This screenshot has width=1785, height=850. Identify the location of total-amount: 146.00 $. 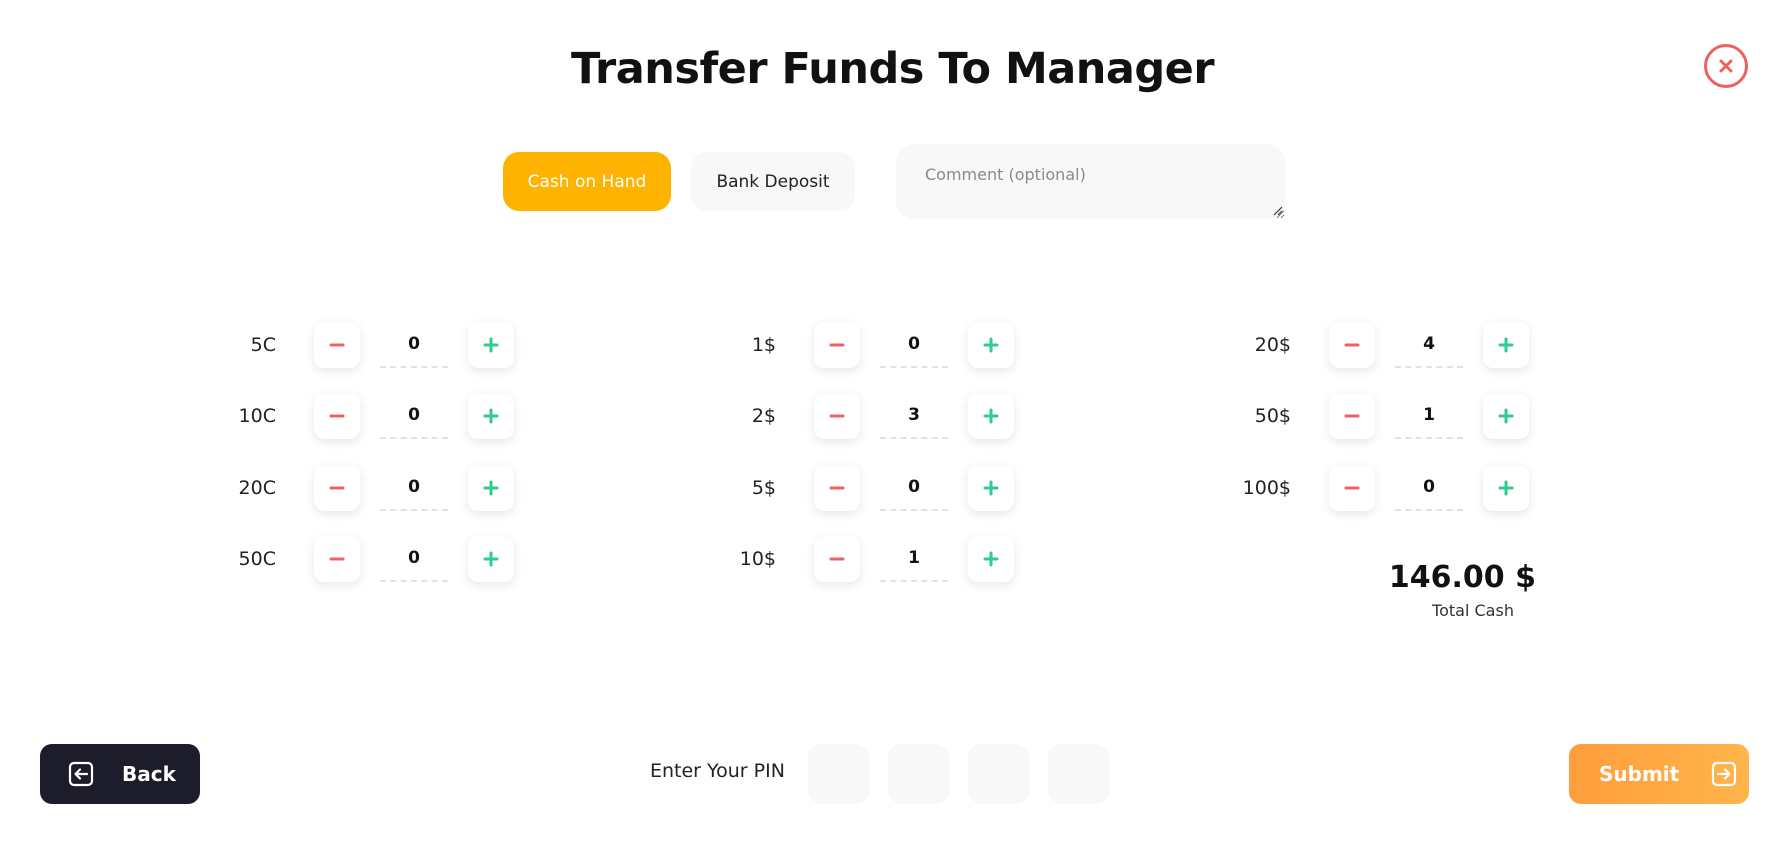
(1462, 577).